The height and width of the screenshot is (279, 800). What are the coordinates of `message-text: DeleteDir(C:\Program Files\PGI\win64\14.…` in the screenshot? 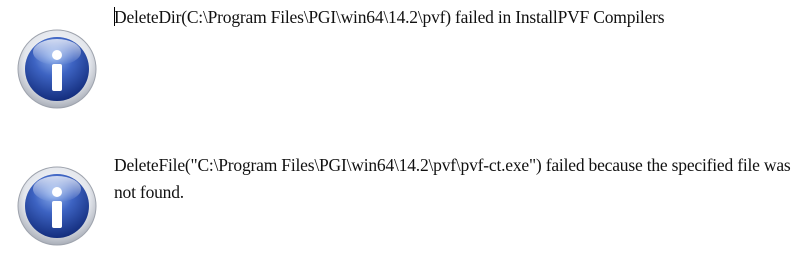 It's located at (454, 17).